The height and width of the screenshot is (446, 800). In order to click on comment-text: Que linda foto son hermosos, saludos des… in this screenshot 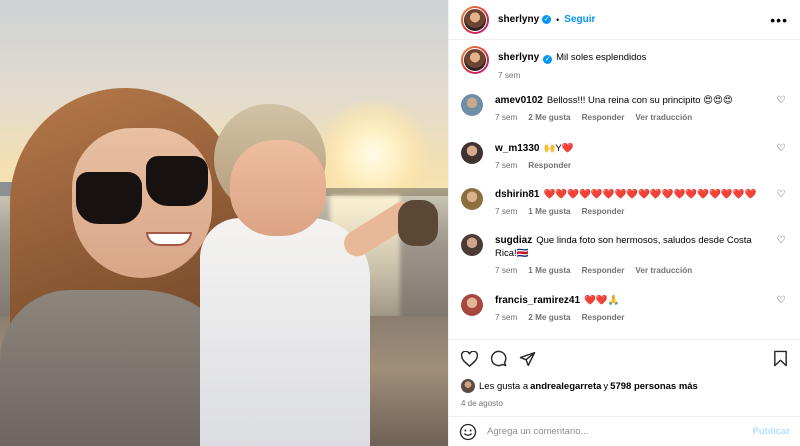, I will do `click(623, 247)`.